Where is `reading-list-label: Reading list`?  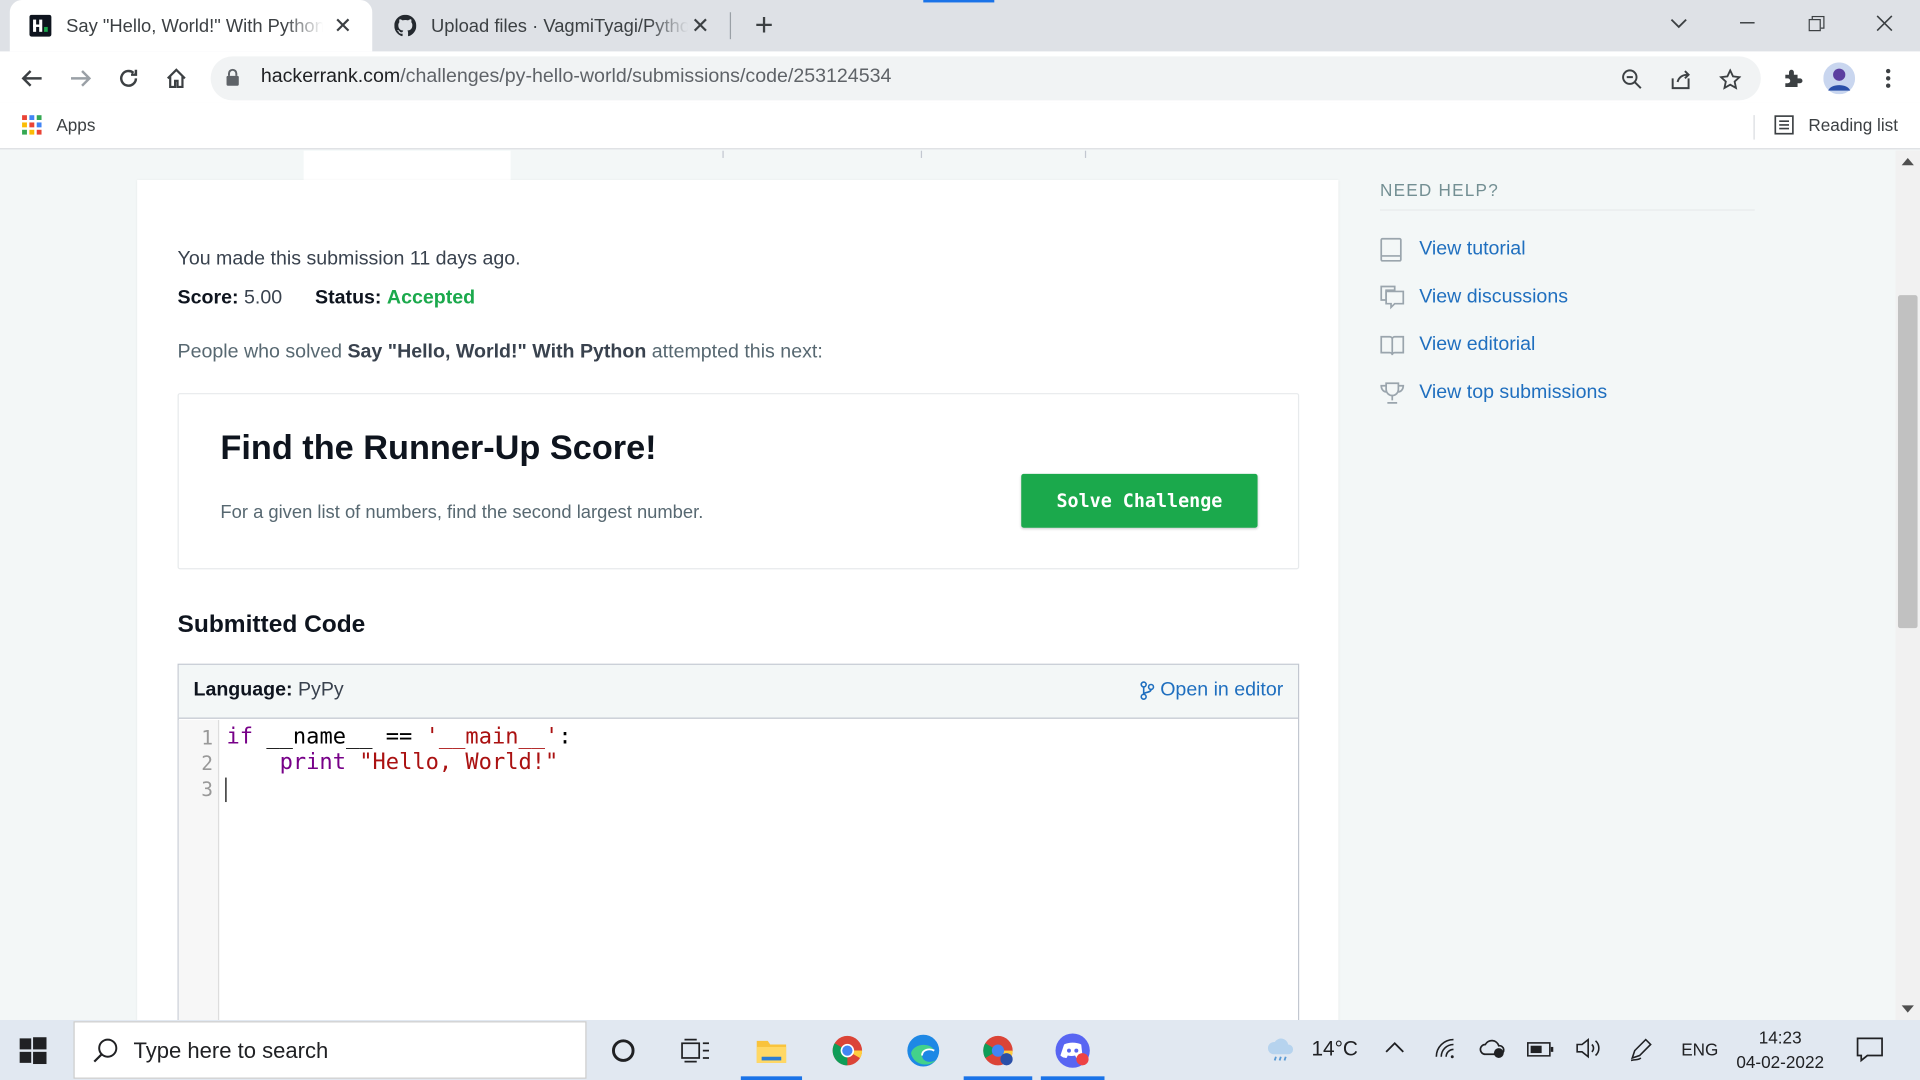
reading-list-label: Reading list is located at coordinates (1853, 125).